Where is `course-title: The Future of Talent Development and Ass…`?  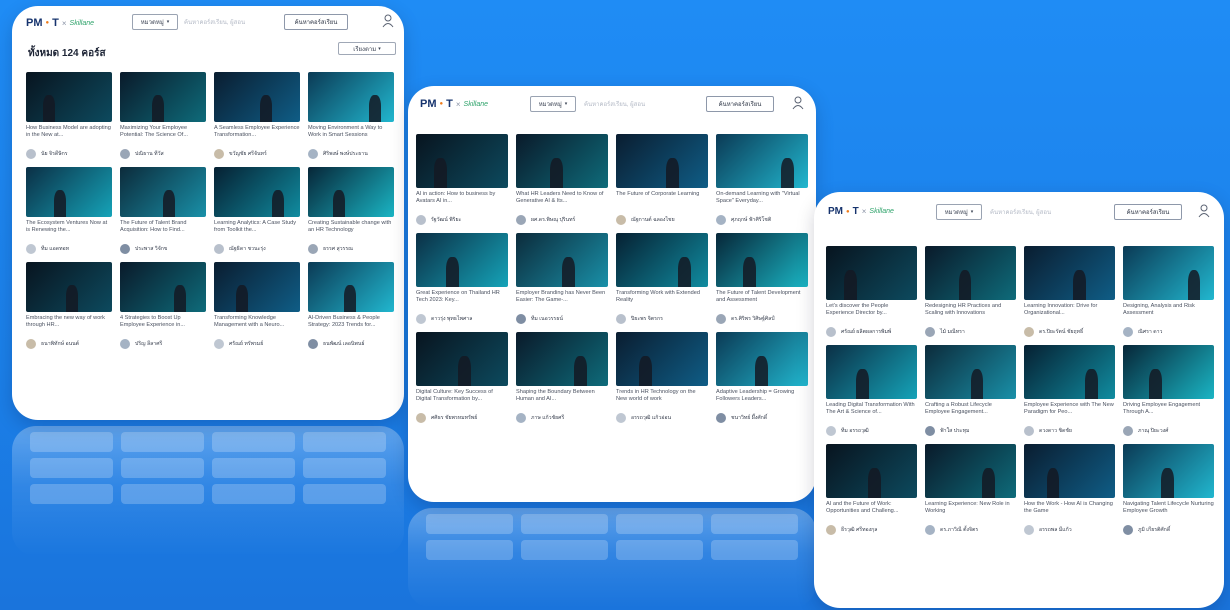
course-title: The Future of Talent Development and Ass… is located at coordinates (762, 301).